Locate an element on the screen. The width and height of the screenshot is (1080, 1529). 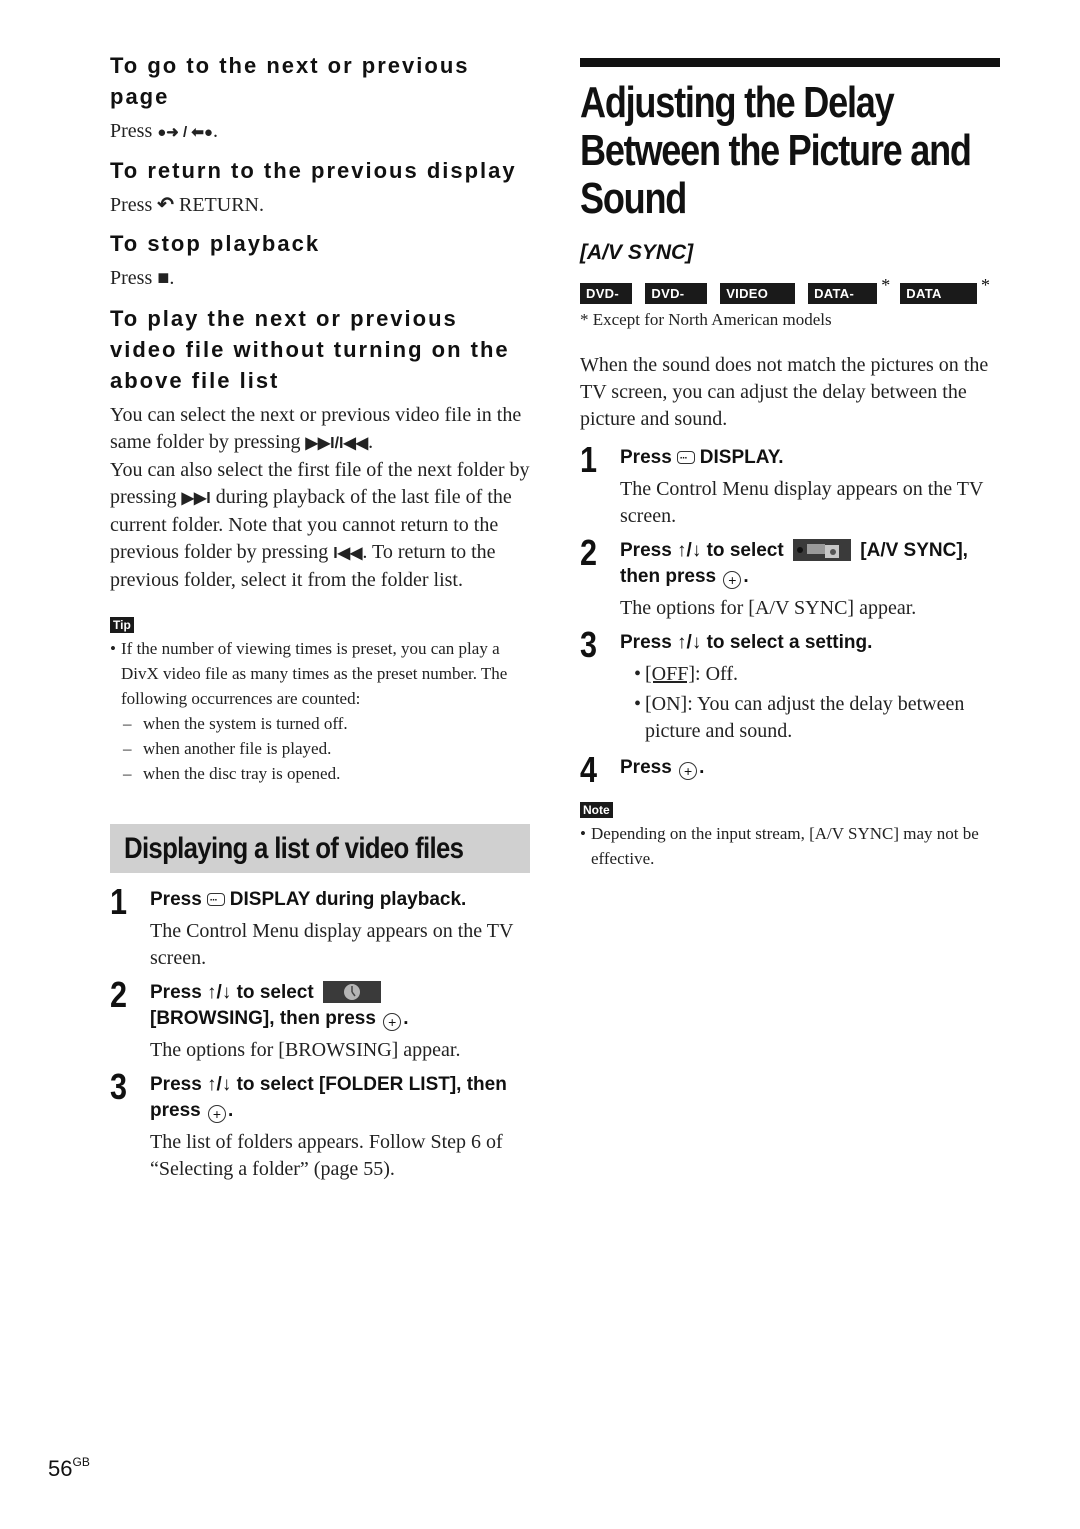
title-rule is located at coordinates (790, 62).